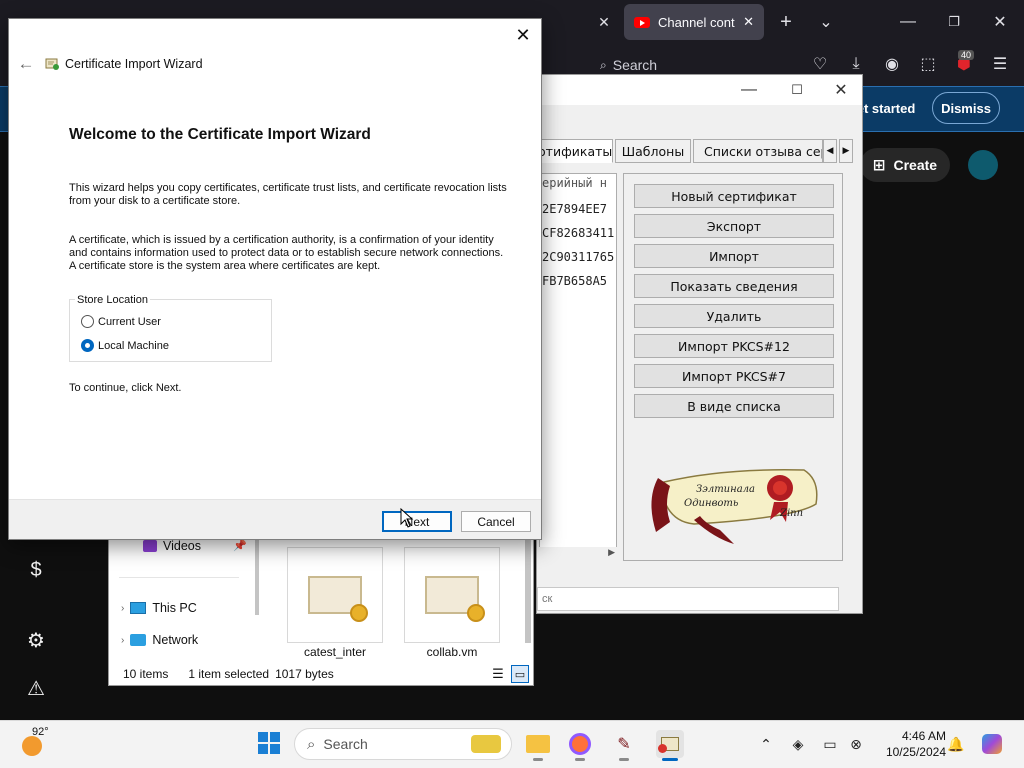  Describe the element at coordinates (417, 521) in the screenshot. I see `next-button: Next` at that location.